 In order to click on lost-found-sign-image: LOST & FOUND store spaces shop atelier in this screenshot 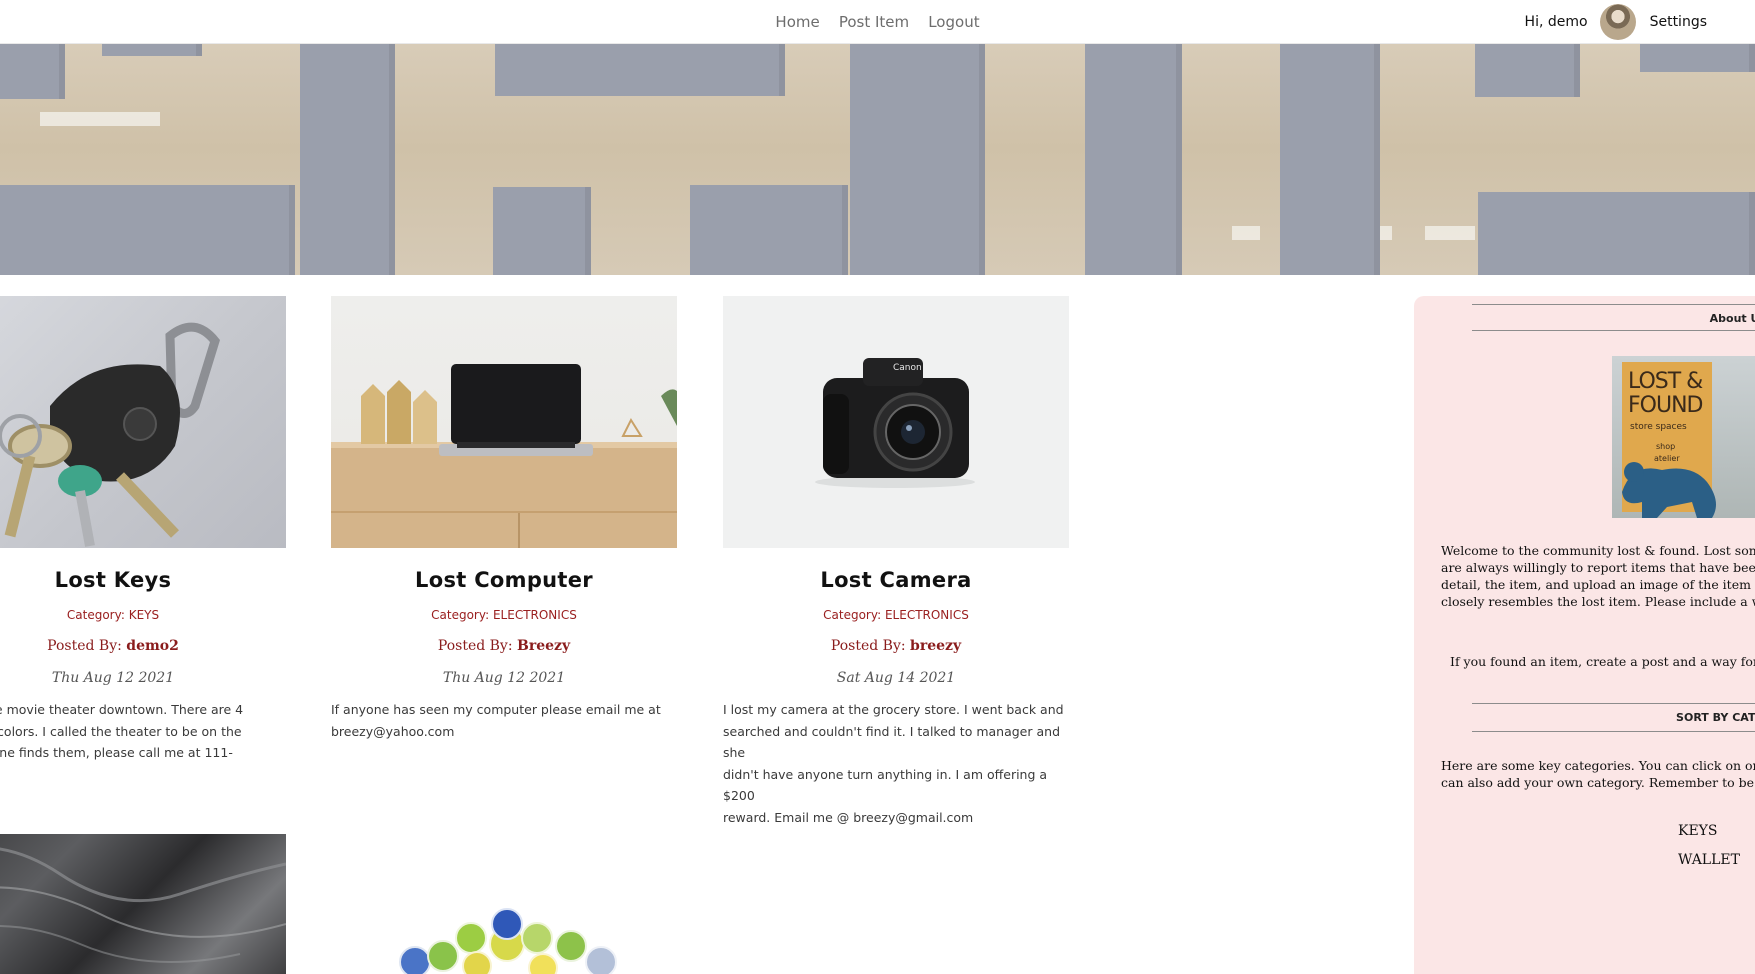, I will do `click(1683, 437)`.